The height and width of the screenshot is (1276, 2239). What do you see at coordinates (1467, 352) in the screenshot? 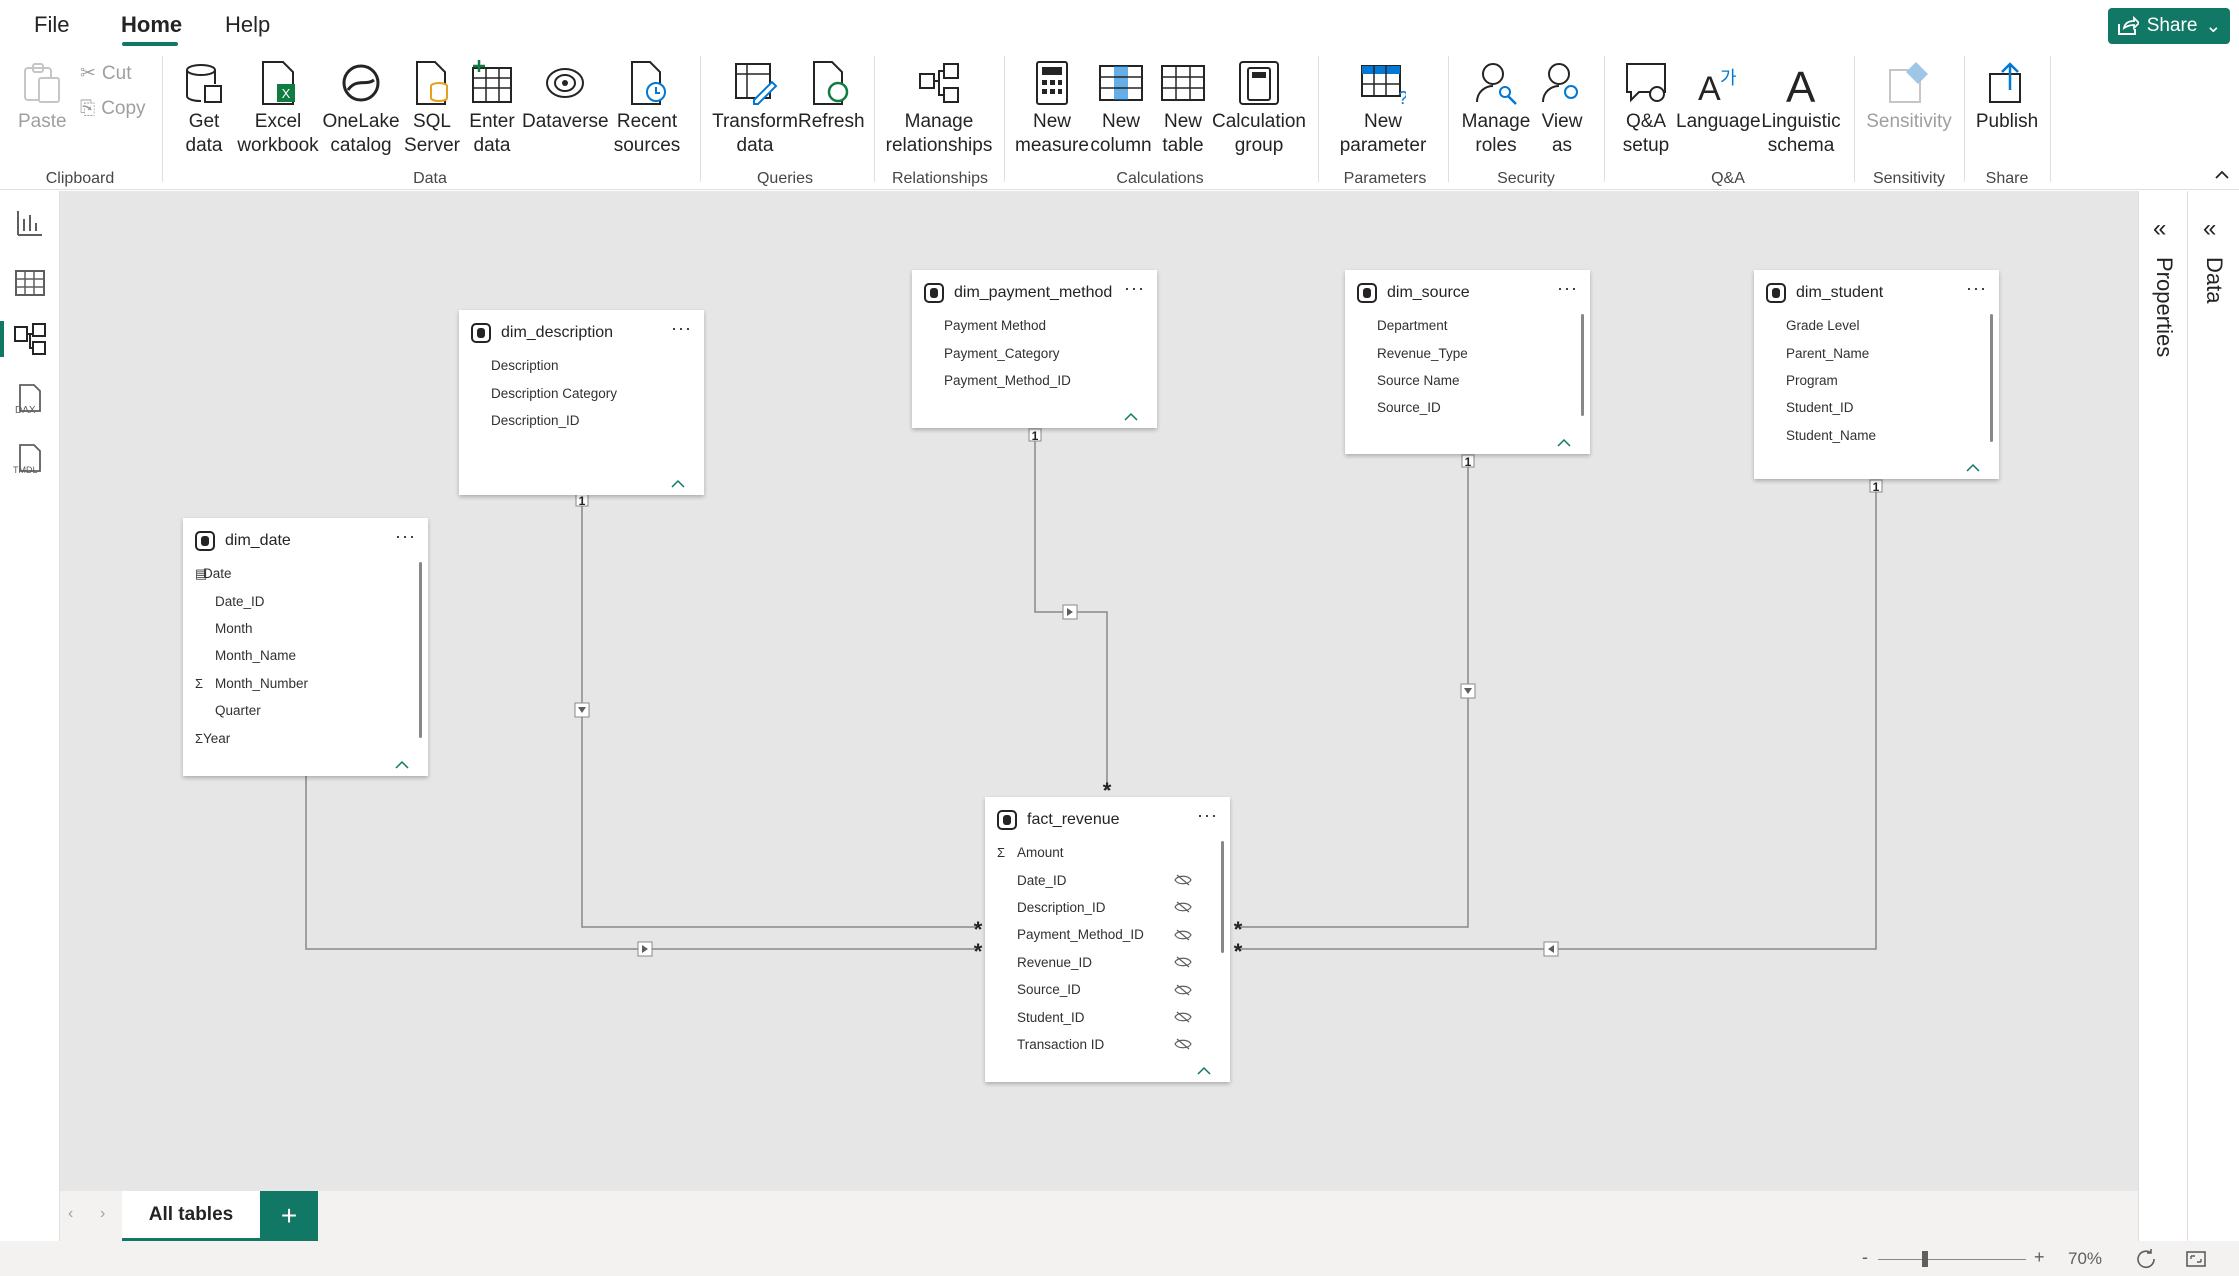
I see `field-item: Revenue_Type` at bounding box center [1467, 352].